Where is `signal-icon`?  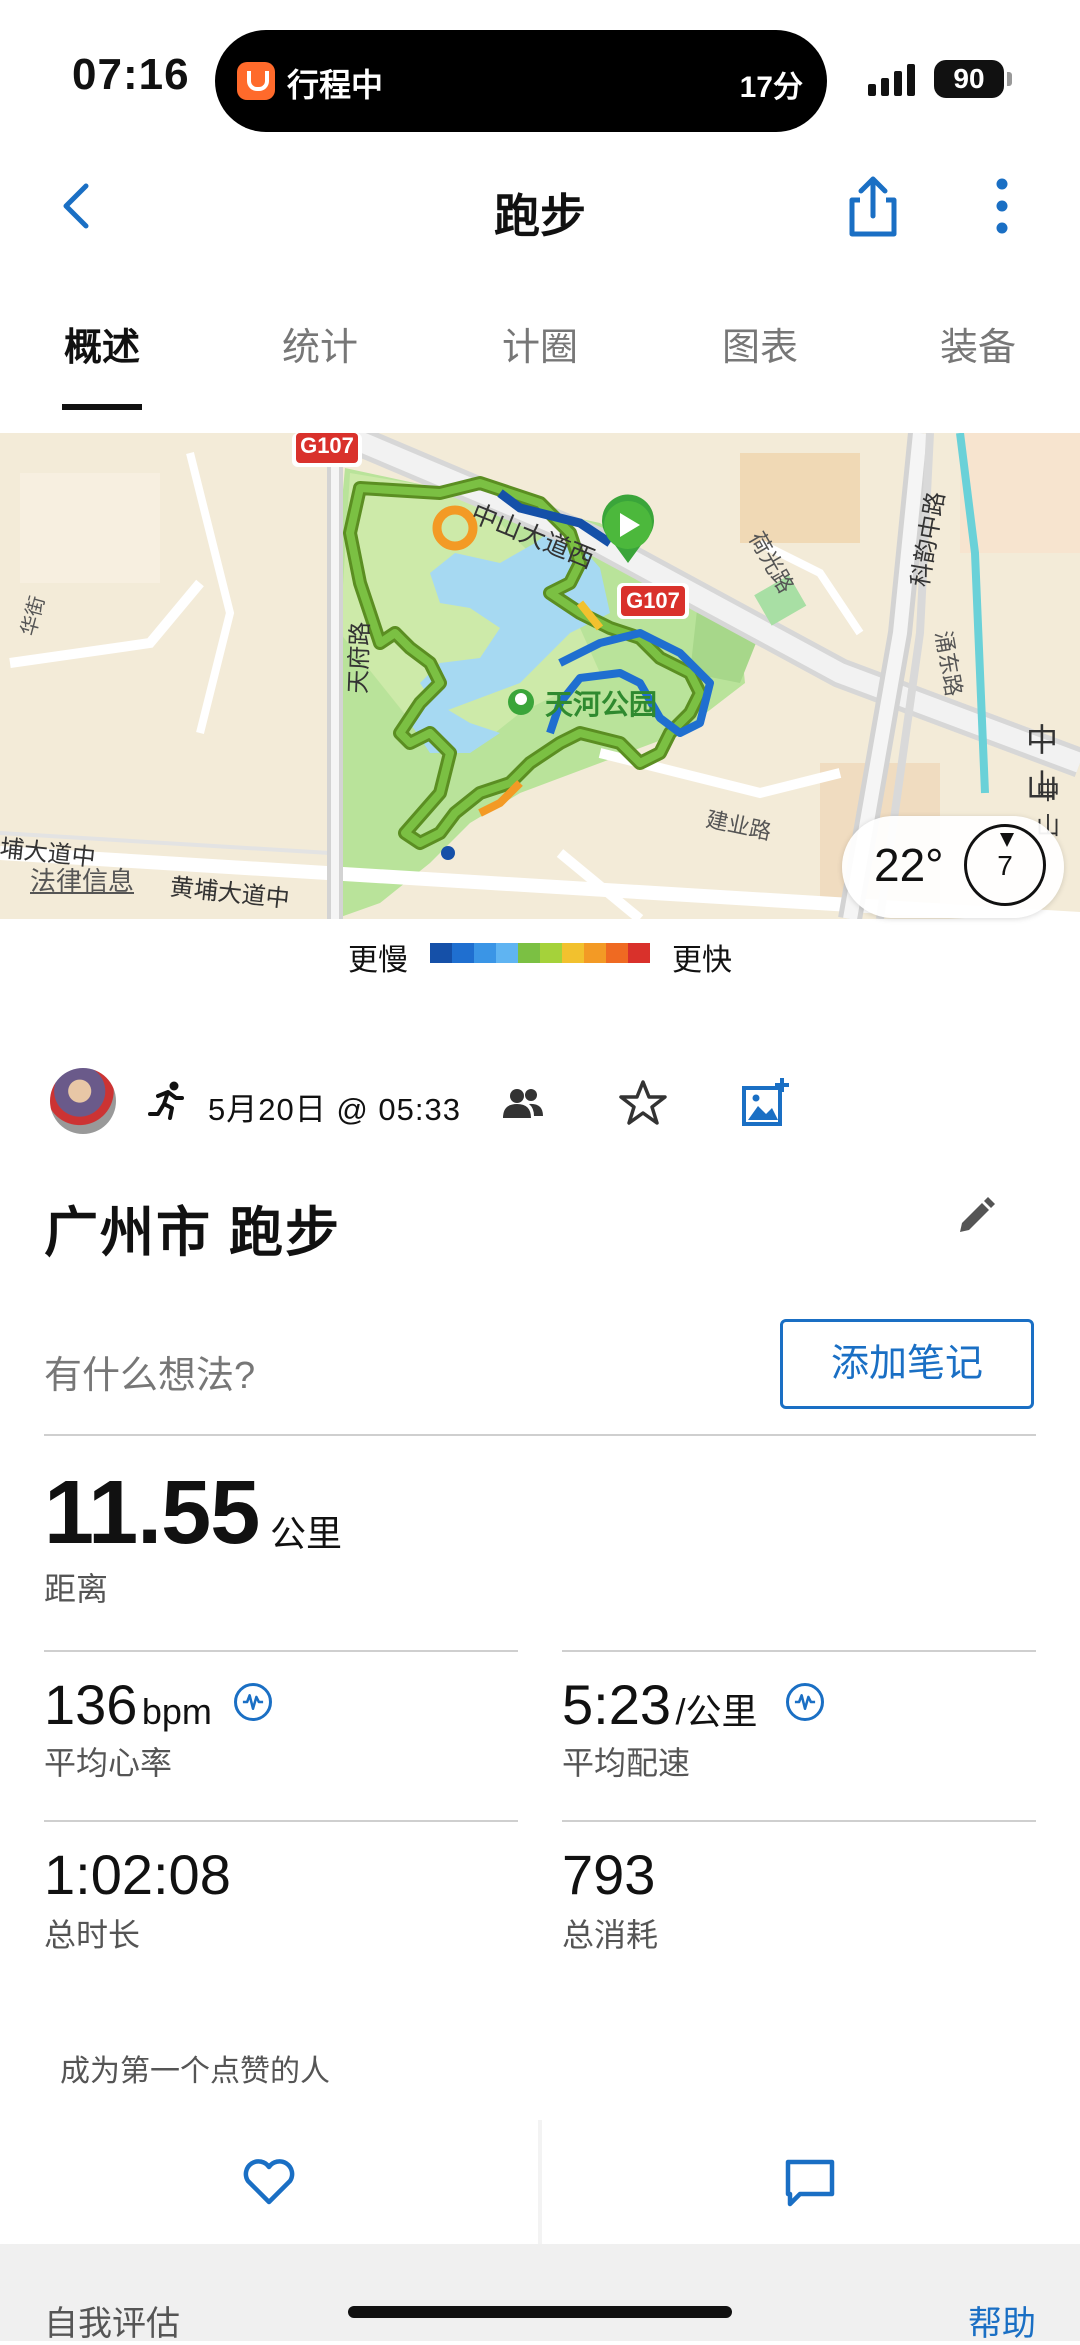
signal-icon is located at coordinates (891, 80).